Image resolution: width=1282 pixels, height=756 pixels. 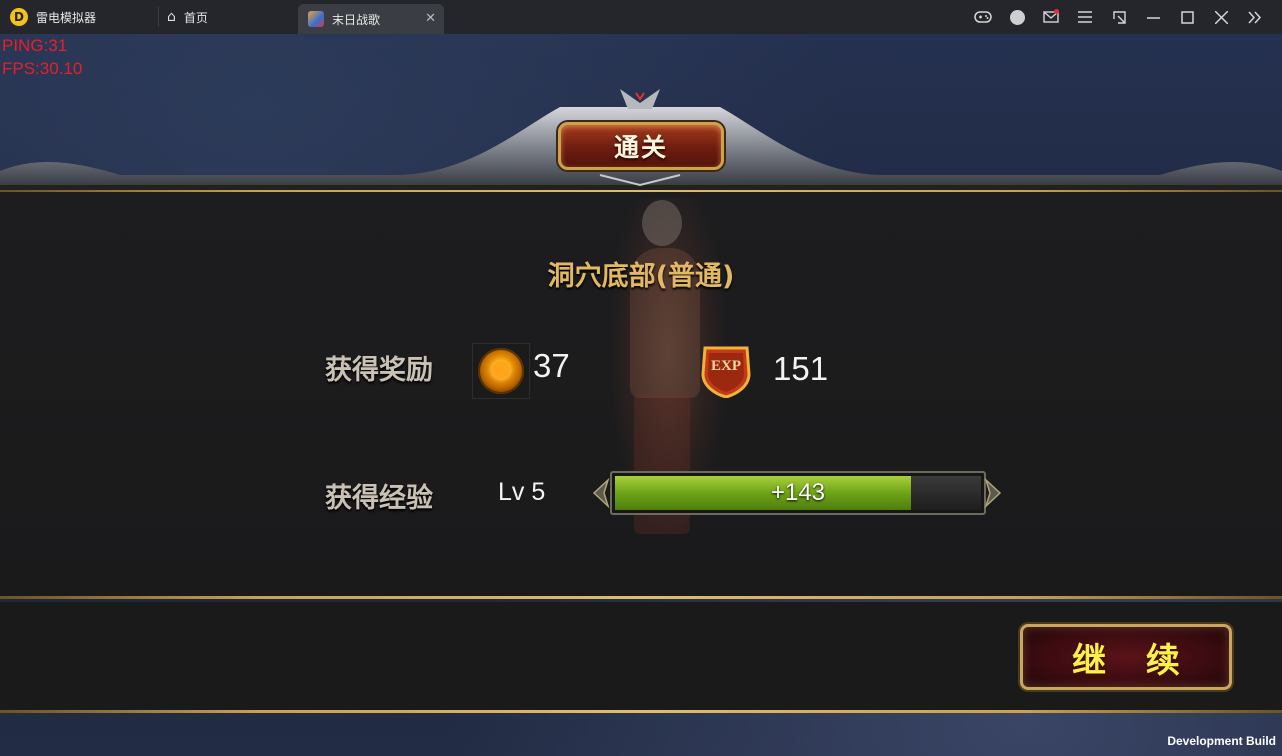 I want to click on tab-home: ⌂ 首页, so click(x=183, y=17).